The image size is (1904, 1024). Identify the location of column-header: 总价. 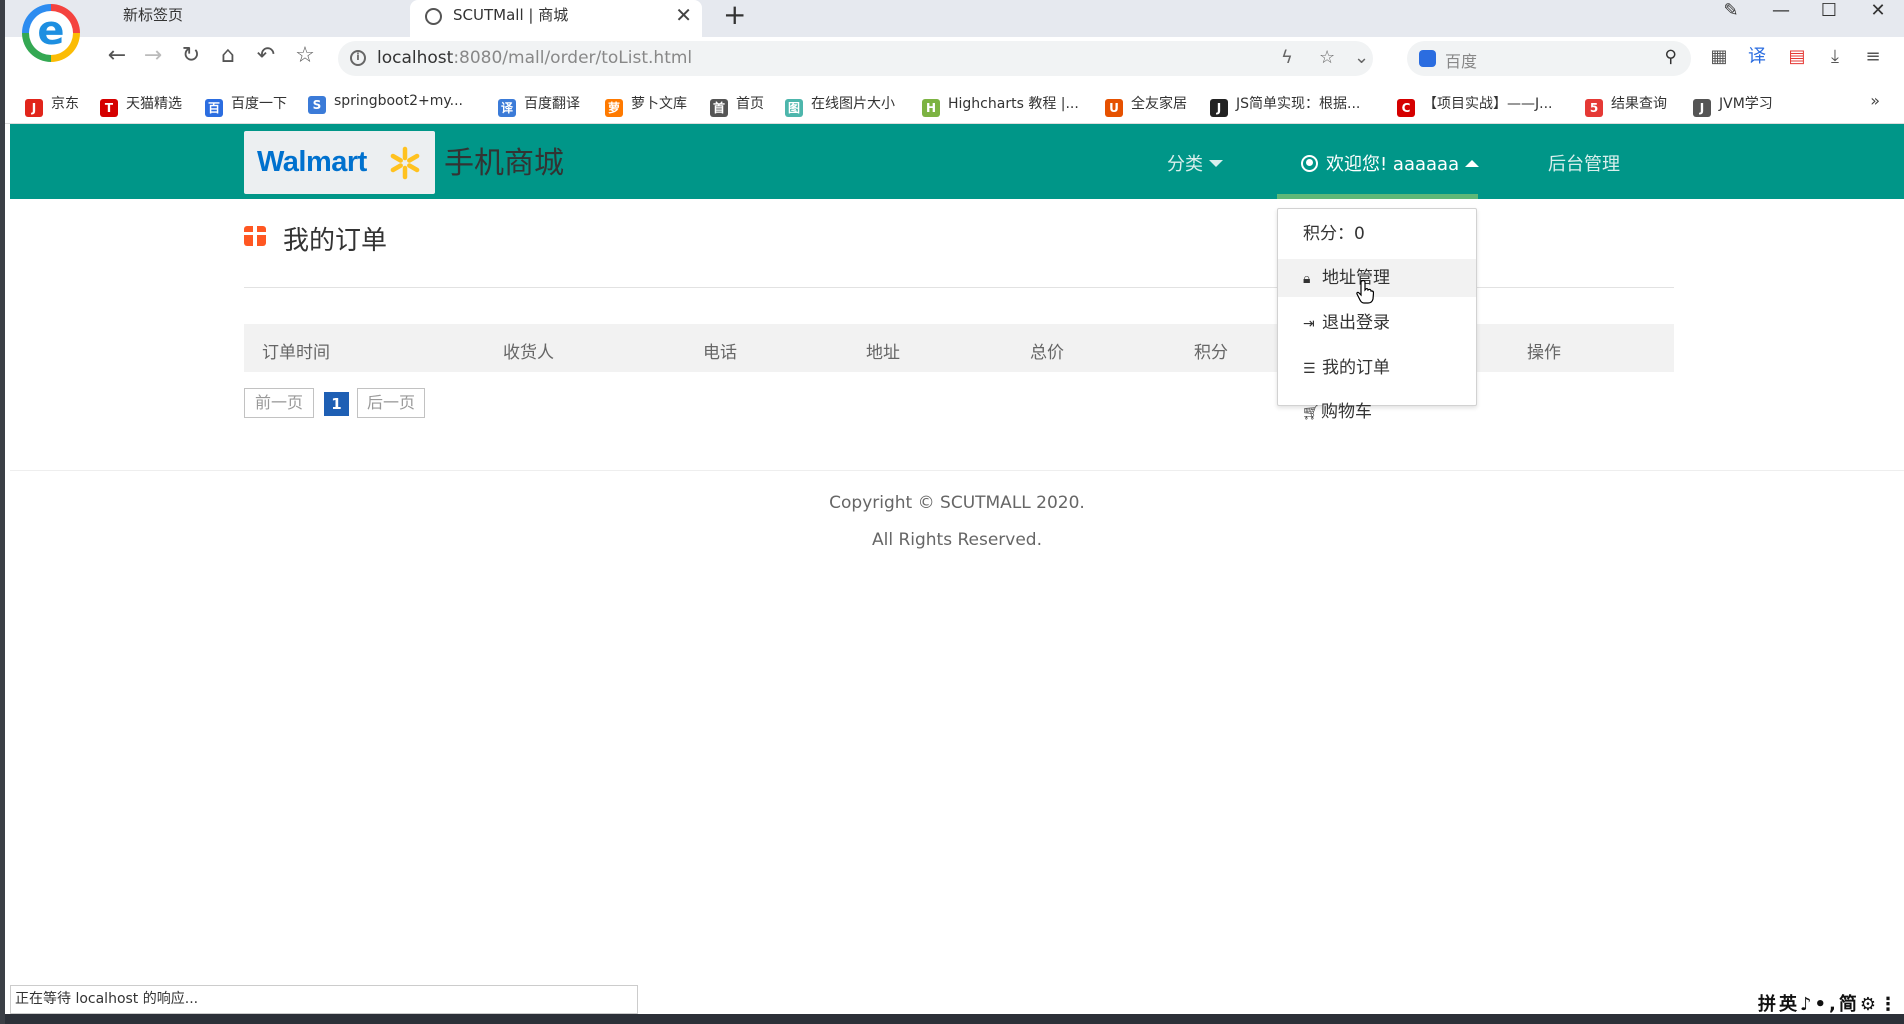
(1047, 353).